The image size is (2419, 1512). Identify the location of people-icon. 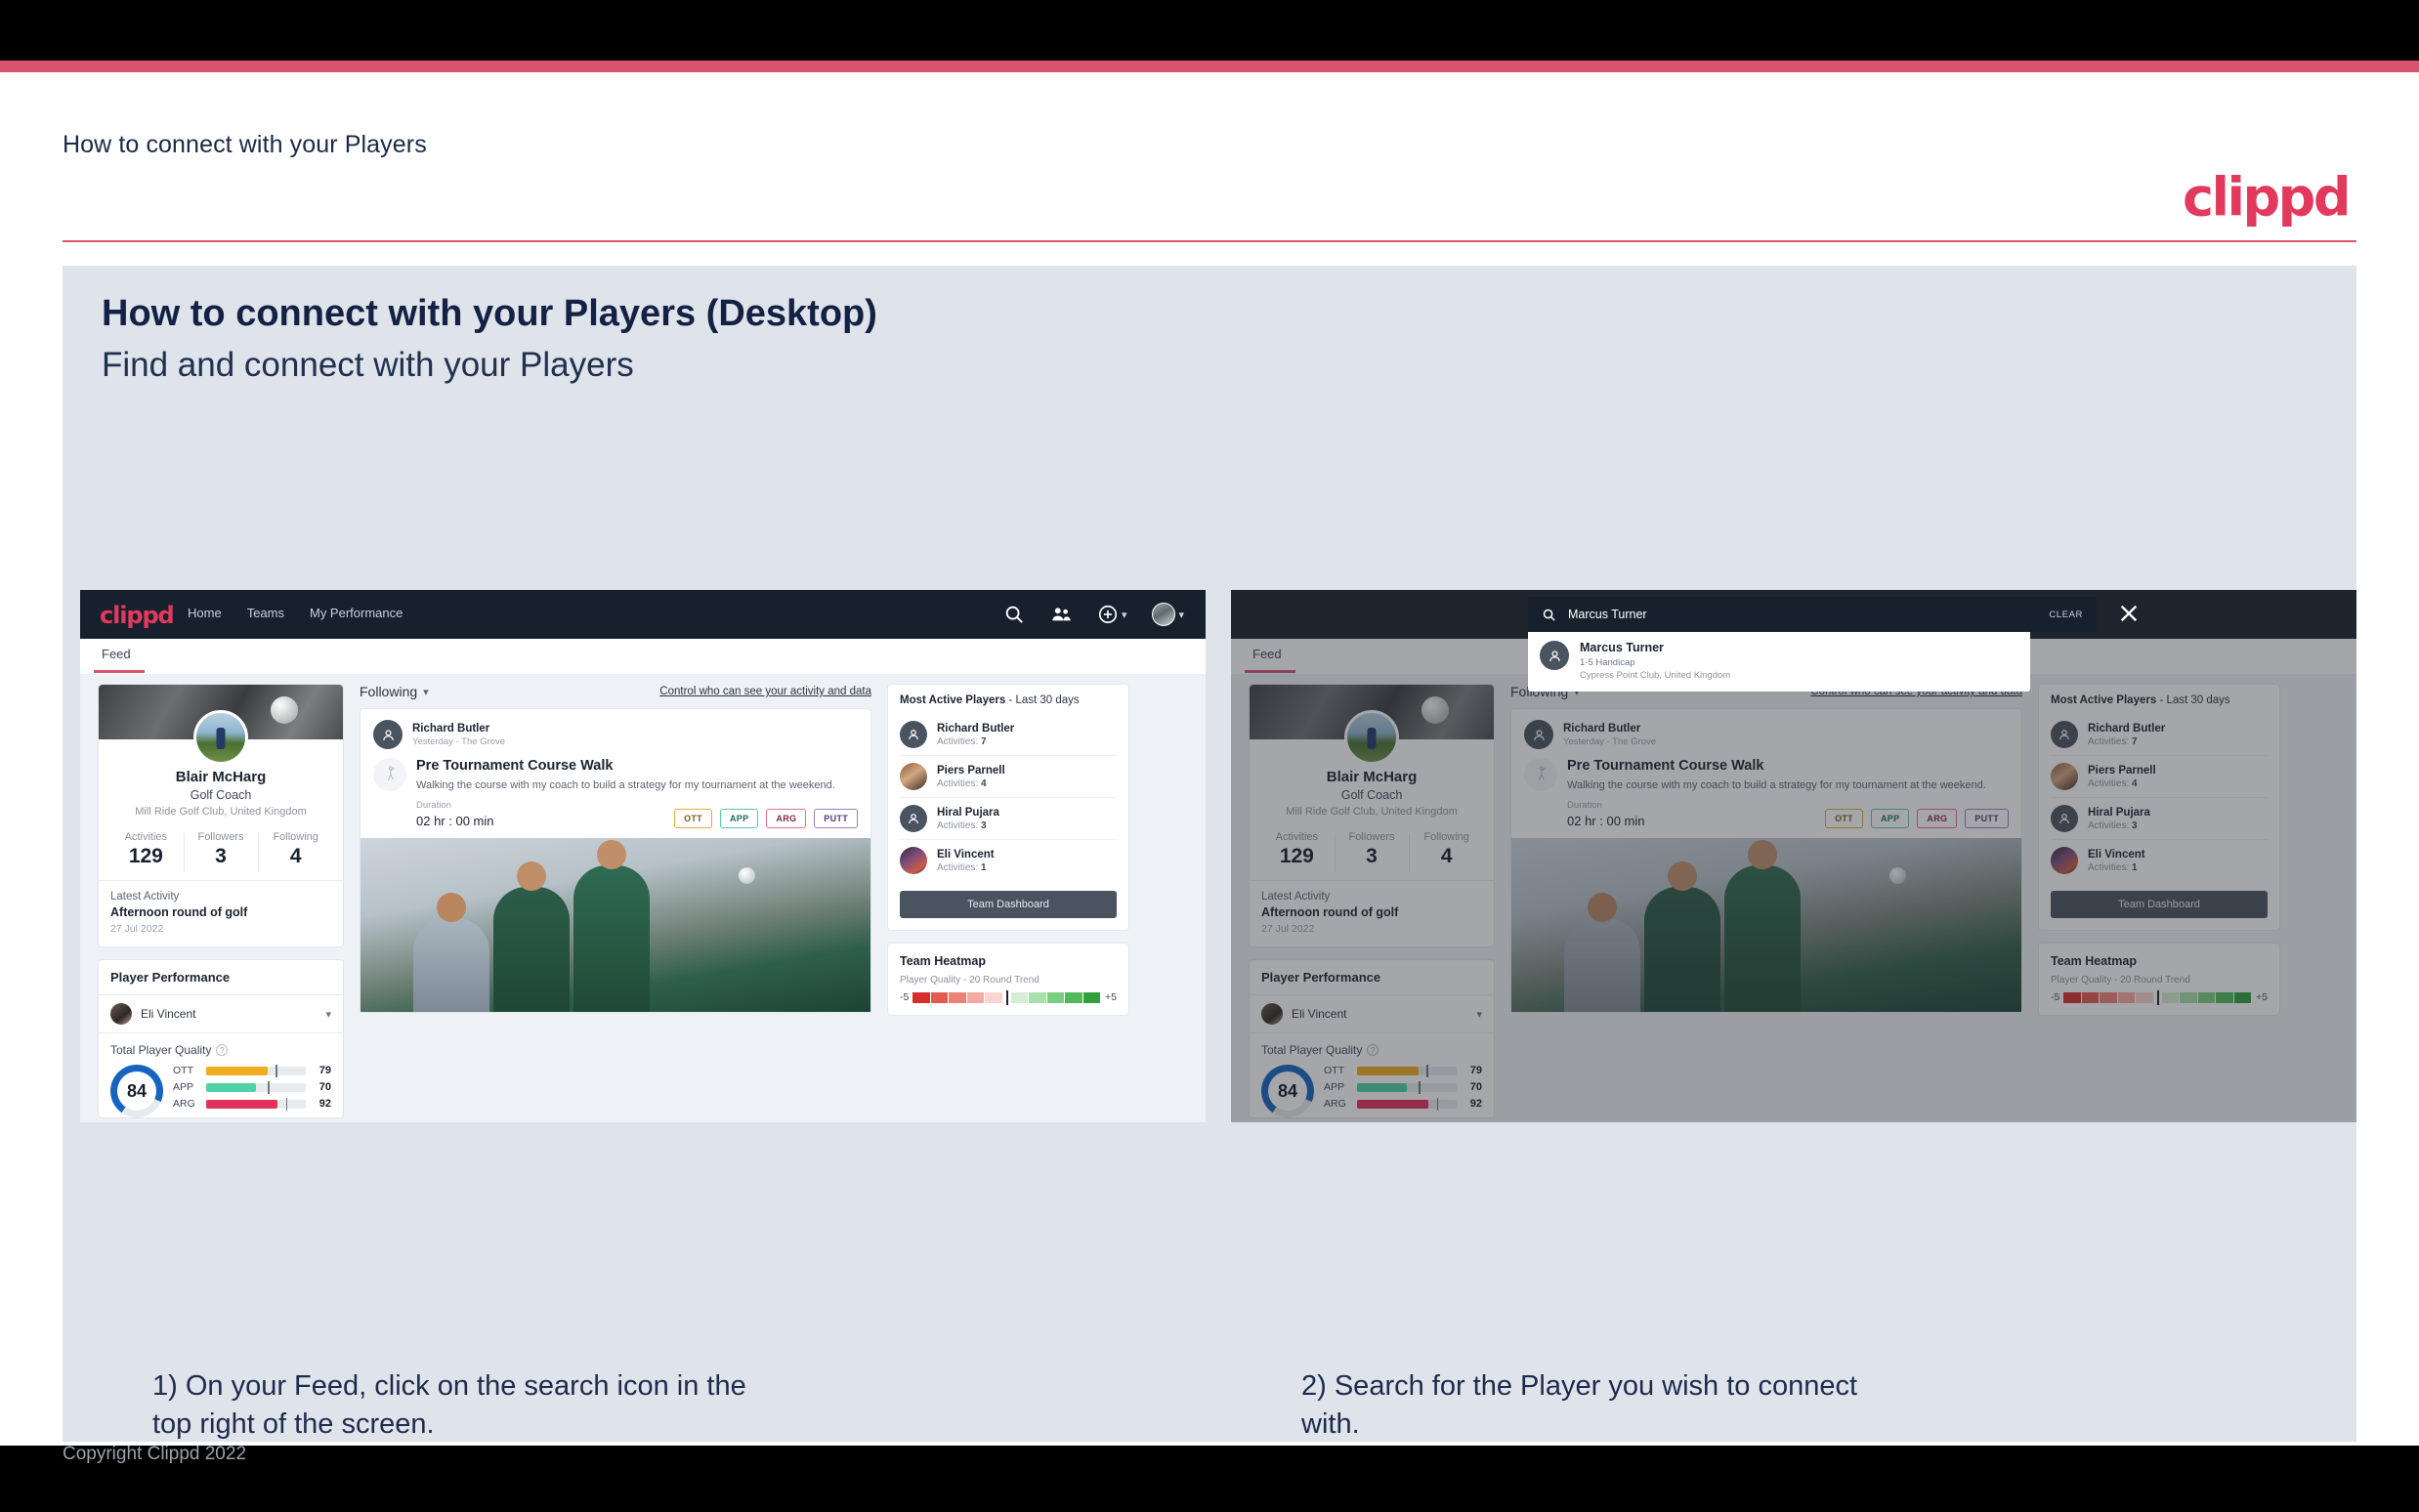
(1061, 614).